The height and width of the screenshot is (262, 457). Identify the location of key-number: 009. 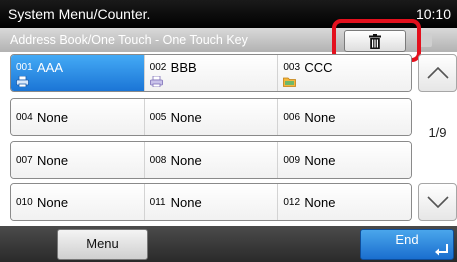
(292, 160).